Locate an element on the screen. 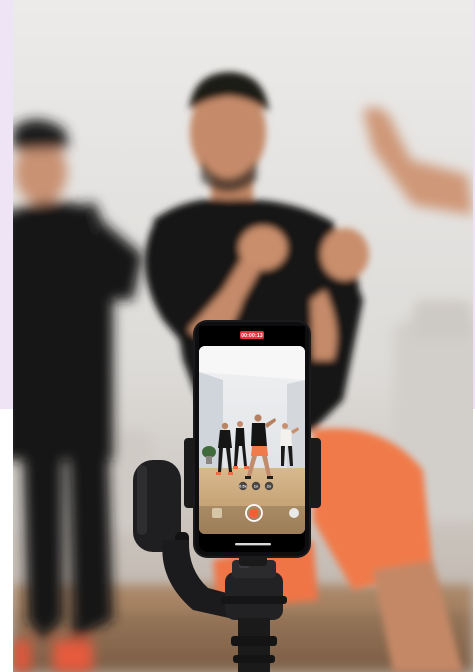  gallery-thumbnail is located at coordinates (217, 513).